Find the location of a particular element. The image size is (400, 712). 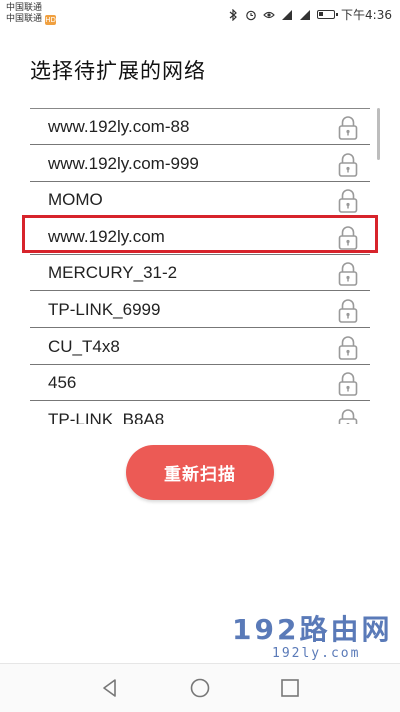

battery-level-fill is located at coordinates (321, 14).